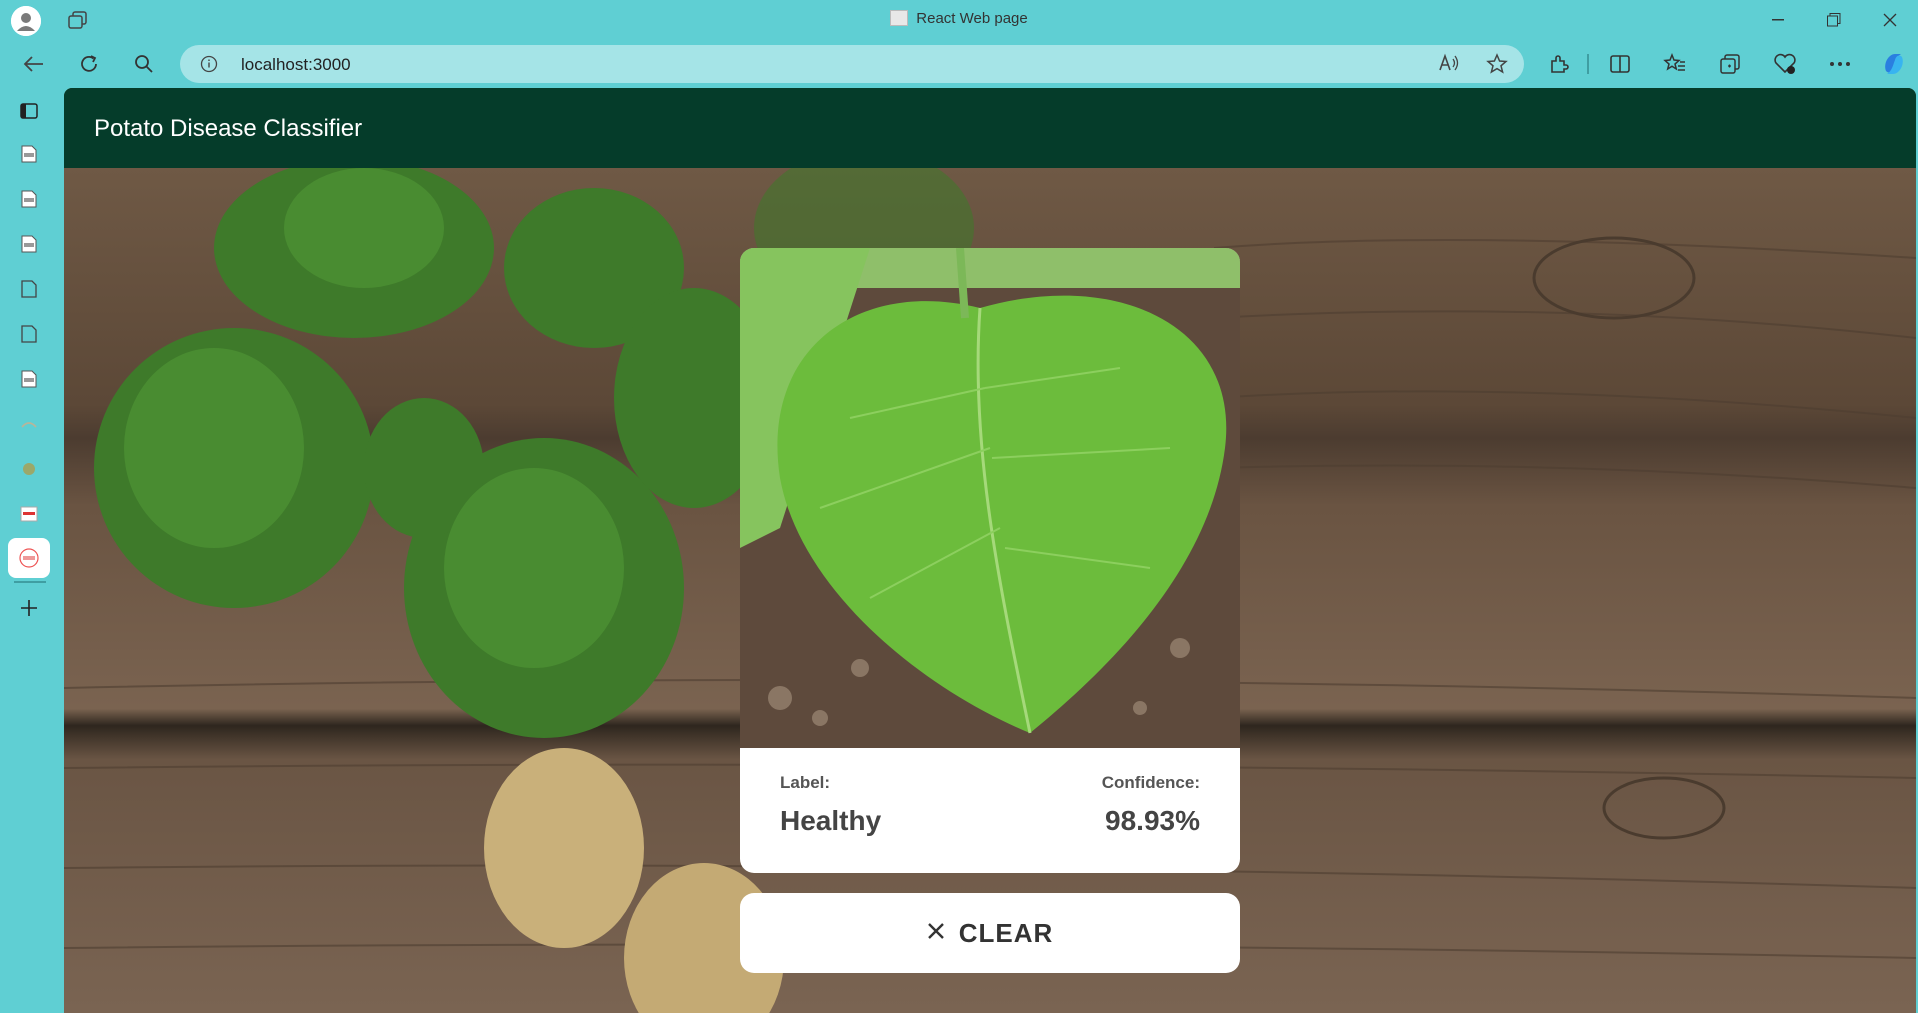 The image size is (1918, 1013). Describe the element at coordinates (29, 424) in the screenshot. I see `tab-loading-icon` at that location.